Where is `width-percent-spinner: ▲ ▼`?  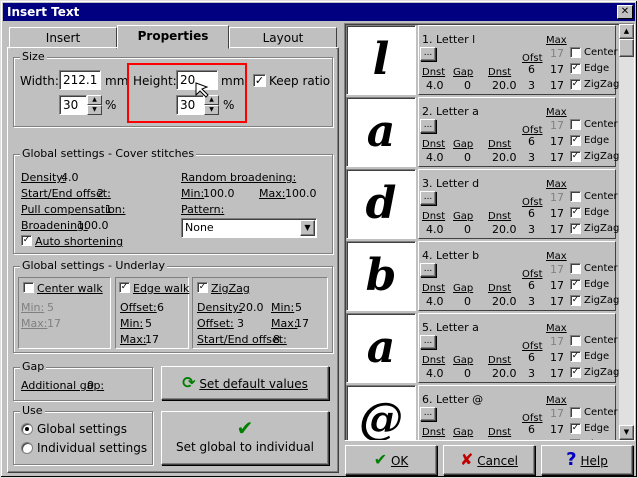 width-percent-spinner: ▲ ▼ is located at coordinates (94, 105).